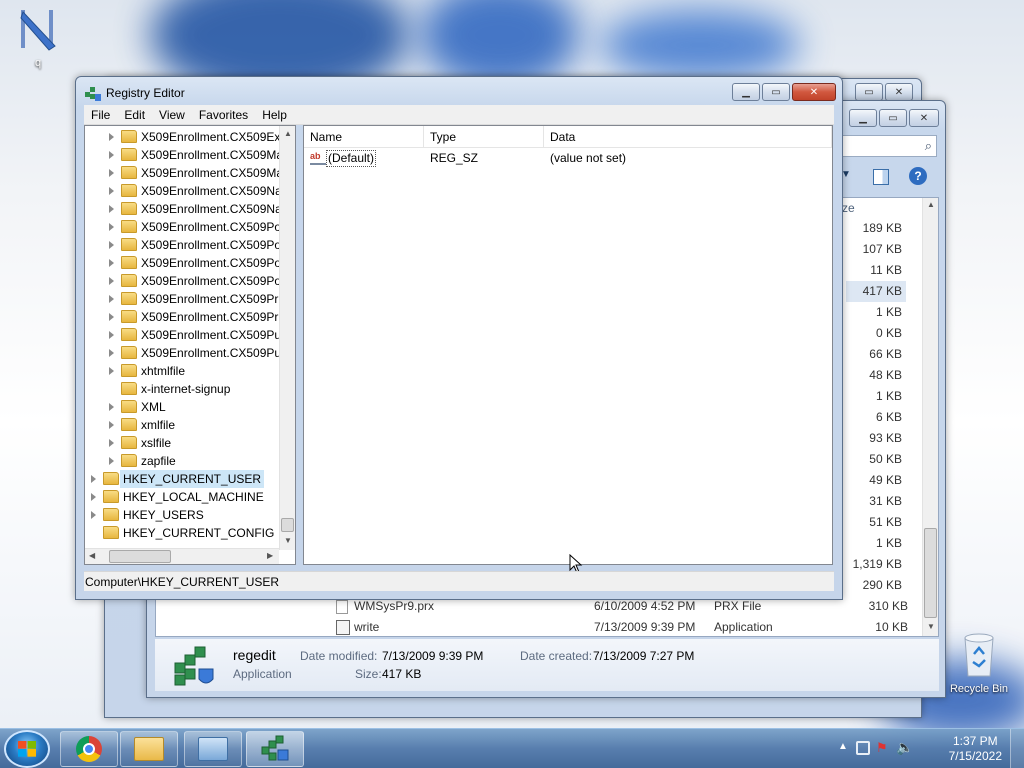  Describe the element at coordinates (876, 585) in the screenshot. I see `size-cell: 290 KB` at that location.